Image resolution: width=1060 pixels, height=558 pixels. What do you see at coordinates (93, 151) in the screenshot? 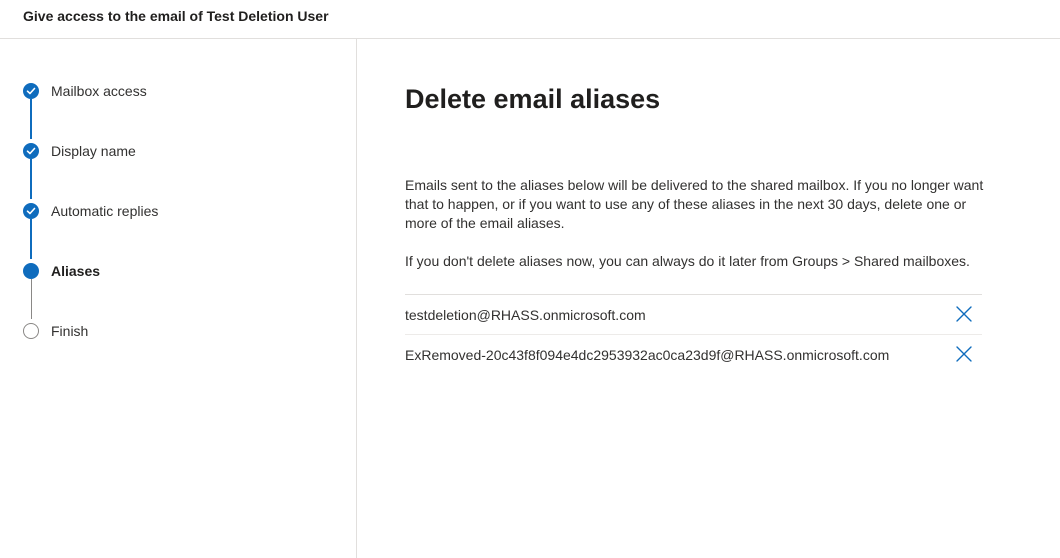
I see `step-label: Display name` at bounding box center [93, 151].